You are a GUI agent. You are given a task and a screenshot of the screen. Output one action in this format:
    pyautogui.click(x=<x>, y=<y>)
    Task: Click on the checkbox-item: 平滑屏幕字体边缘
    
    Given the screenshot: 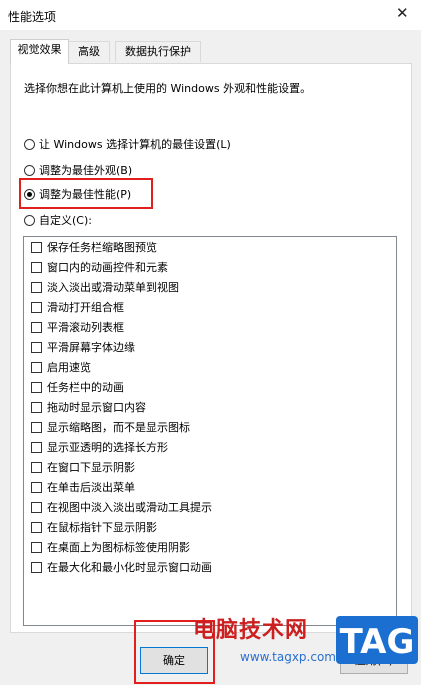 What is the action you would take?
    pyautogui.click(x=83, y=347)
    